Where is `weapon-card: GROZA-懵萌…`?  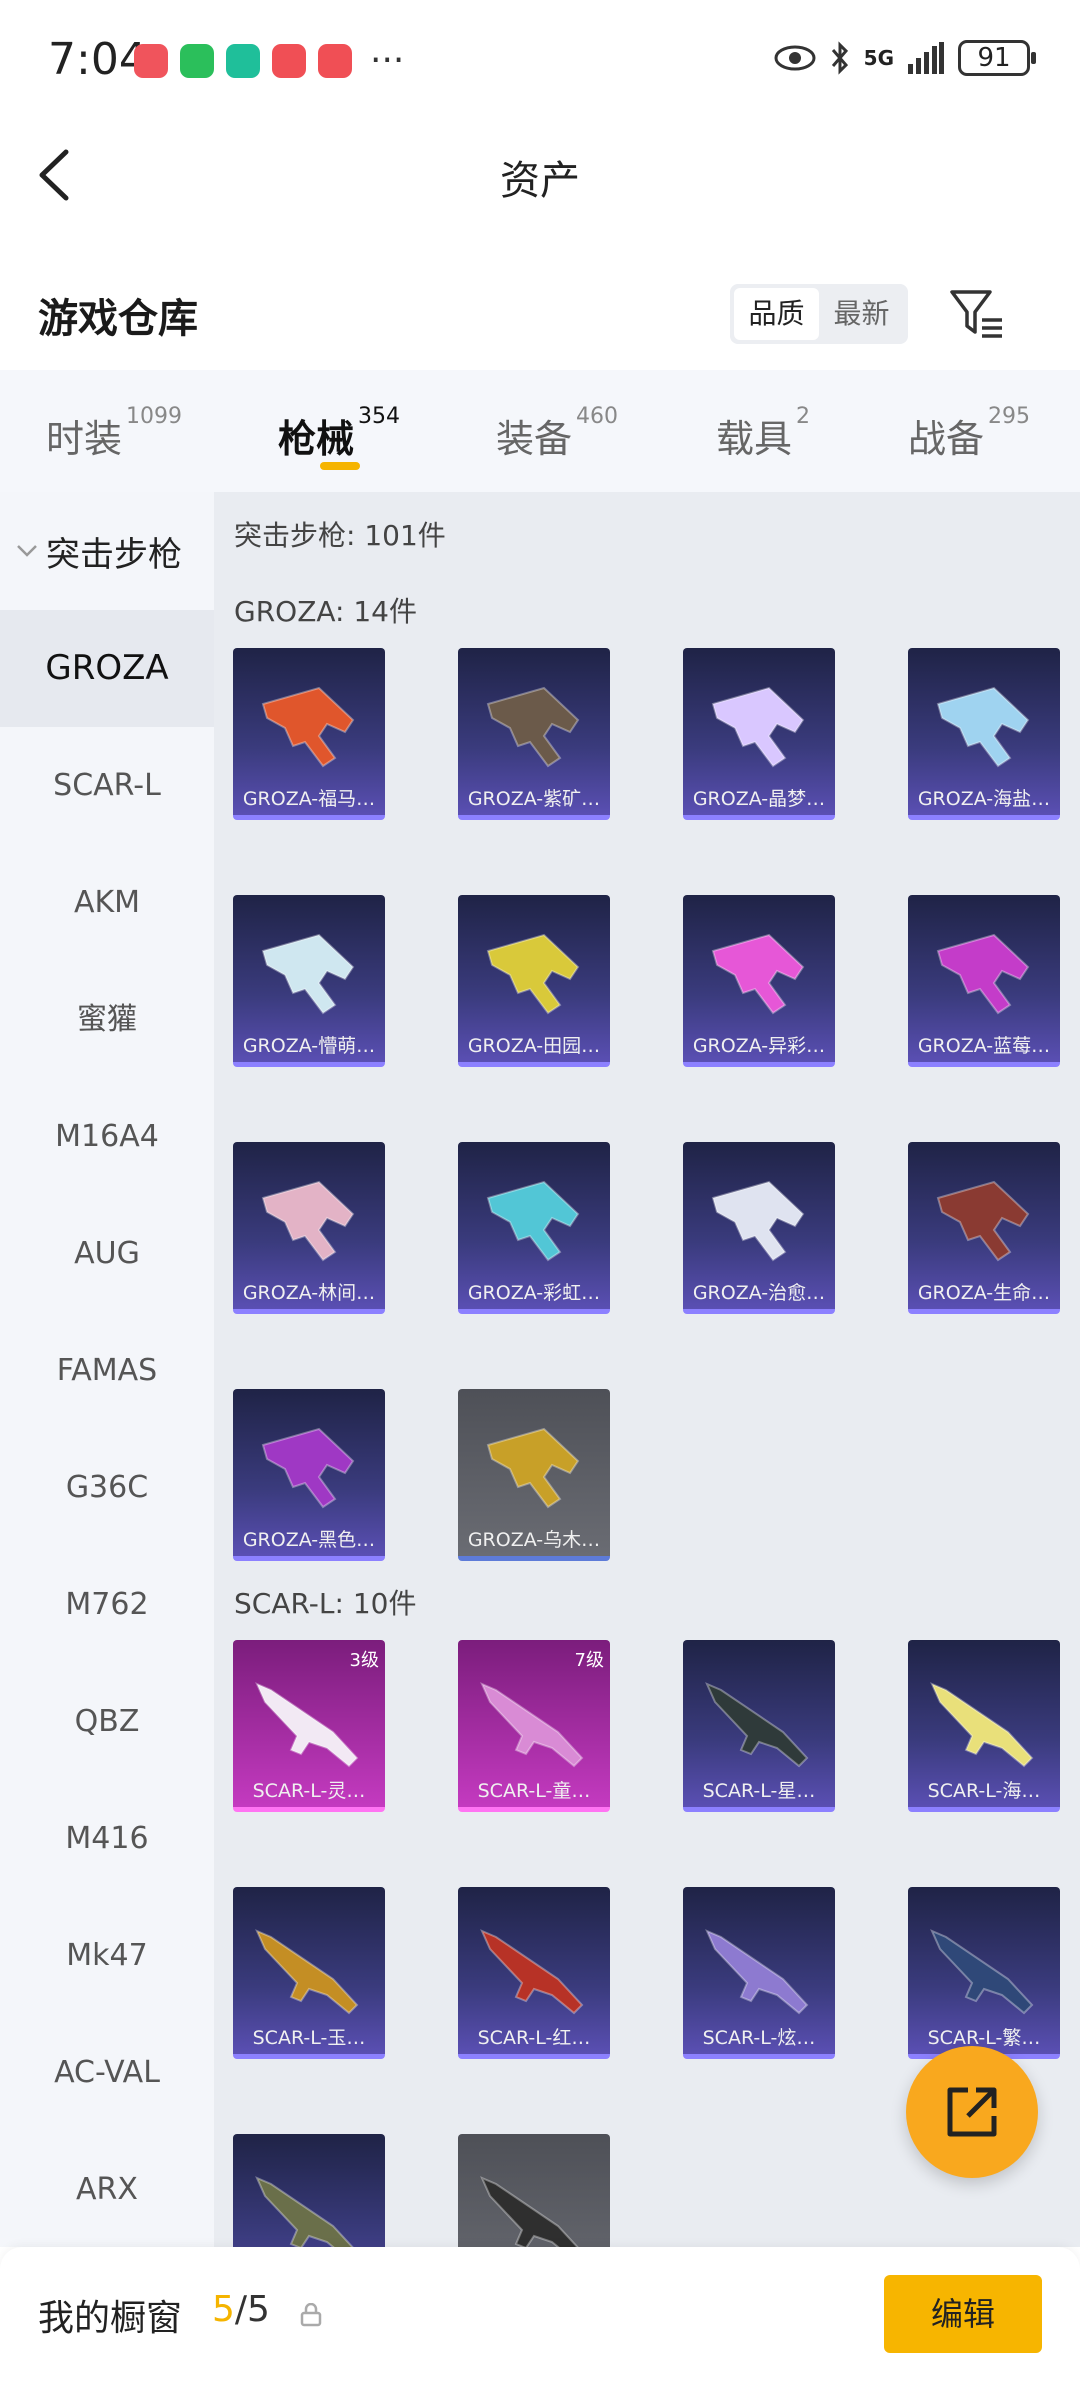 weapon-card: GROZA-懵萌… is located at coordinates (309, 981).